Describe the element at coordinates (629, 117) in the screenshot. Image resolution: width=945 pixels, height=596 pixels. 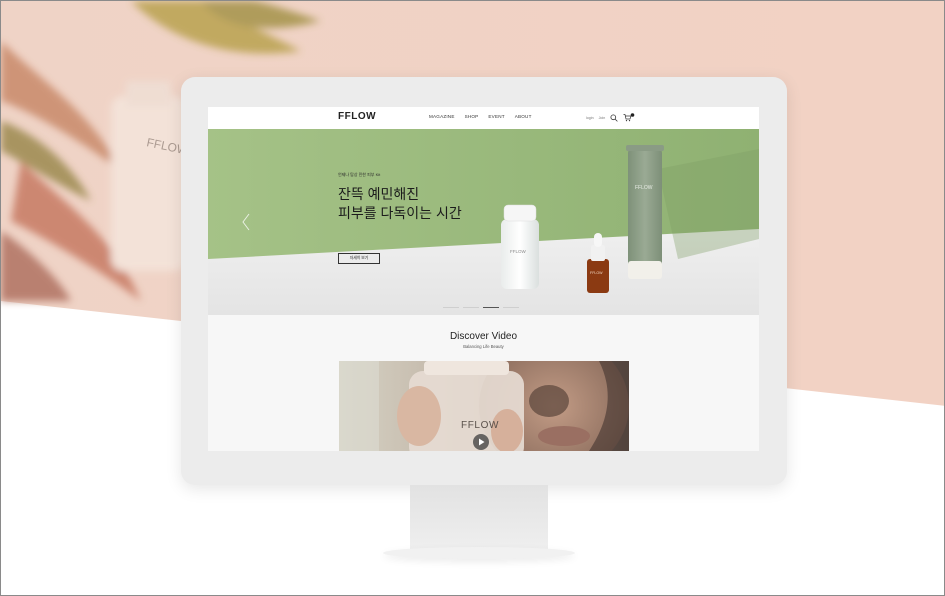
I see `cart-icon` at that location.